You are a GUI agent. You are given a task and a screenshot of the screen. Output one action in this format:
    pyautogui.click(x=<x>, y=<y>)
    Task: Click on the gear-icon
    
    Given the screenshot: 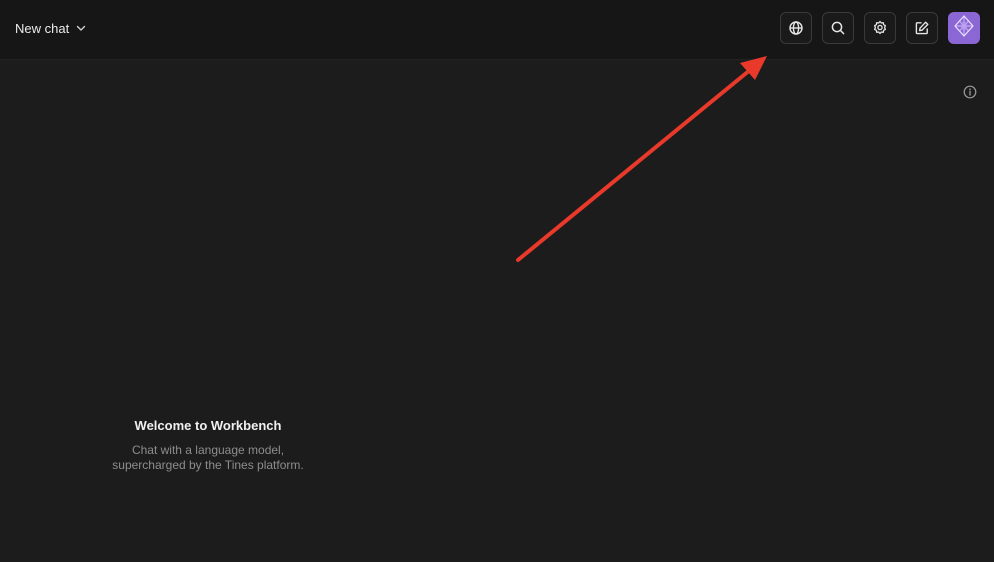 What is the action you would take?
    pyautogui.click(x=880, y=28)
    